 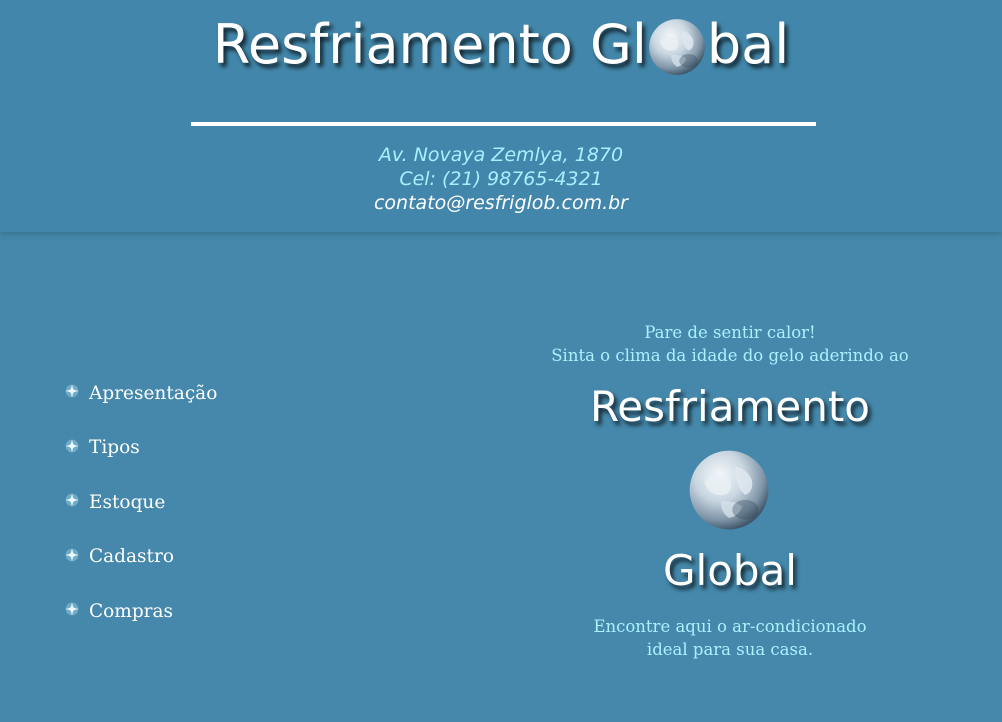 What do you see at coordinates (127, 502) in the screenshot?
I see `nav-label: Estoque` at bounding box center [127, 502].